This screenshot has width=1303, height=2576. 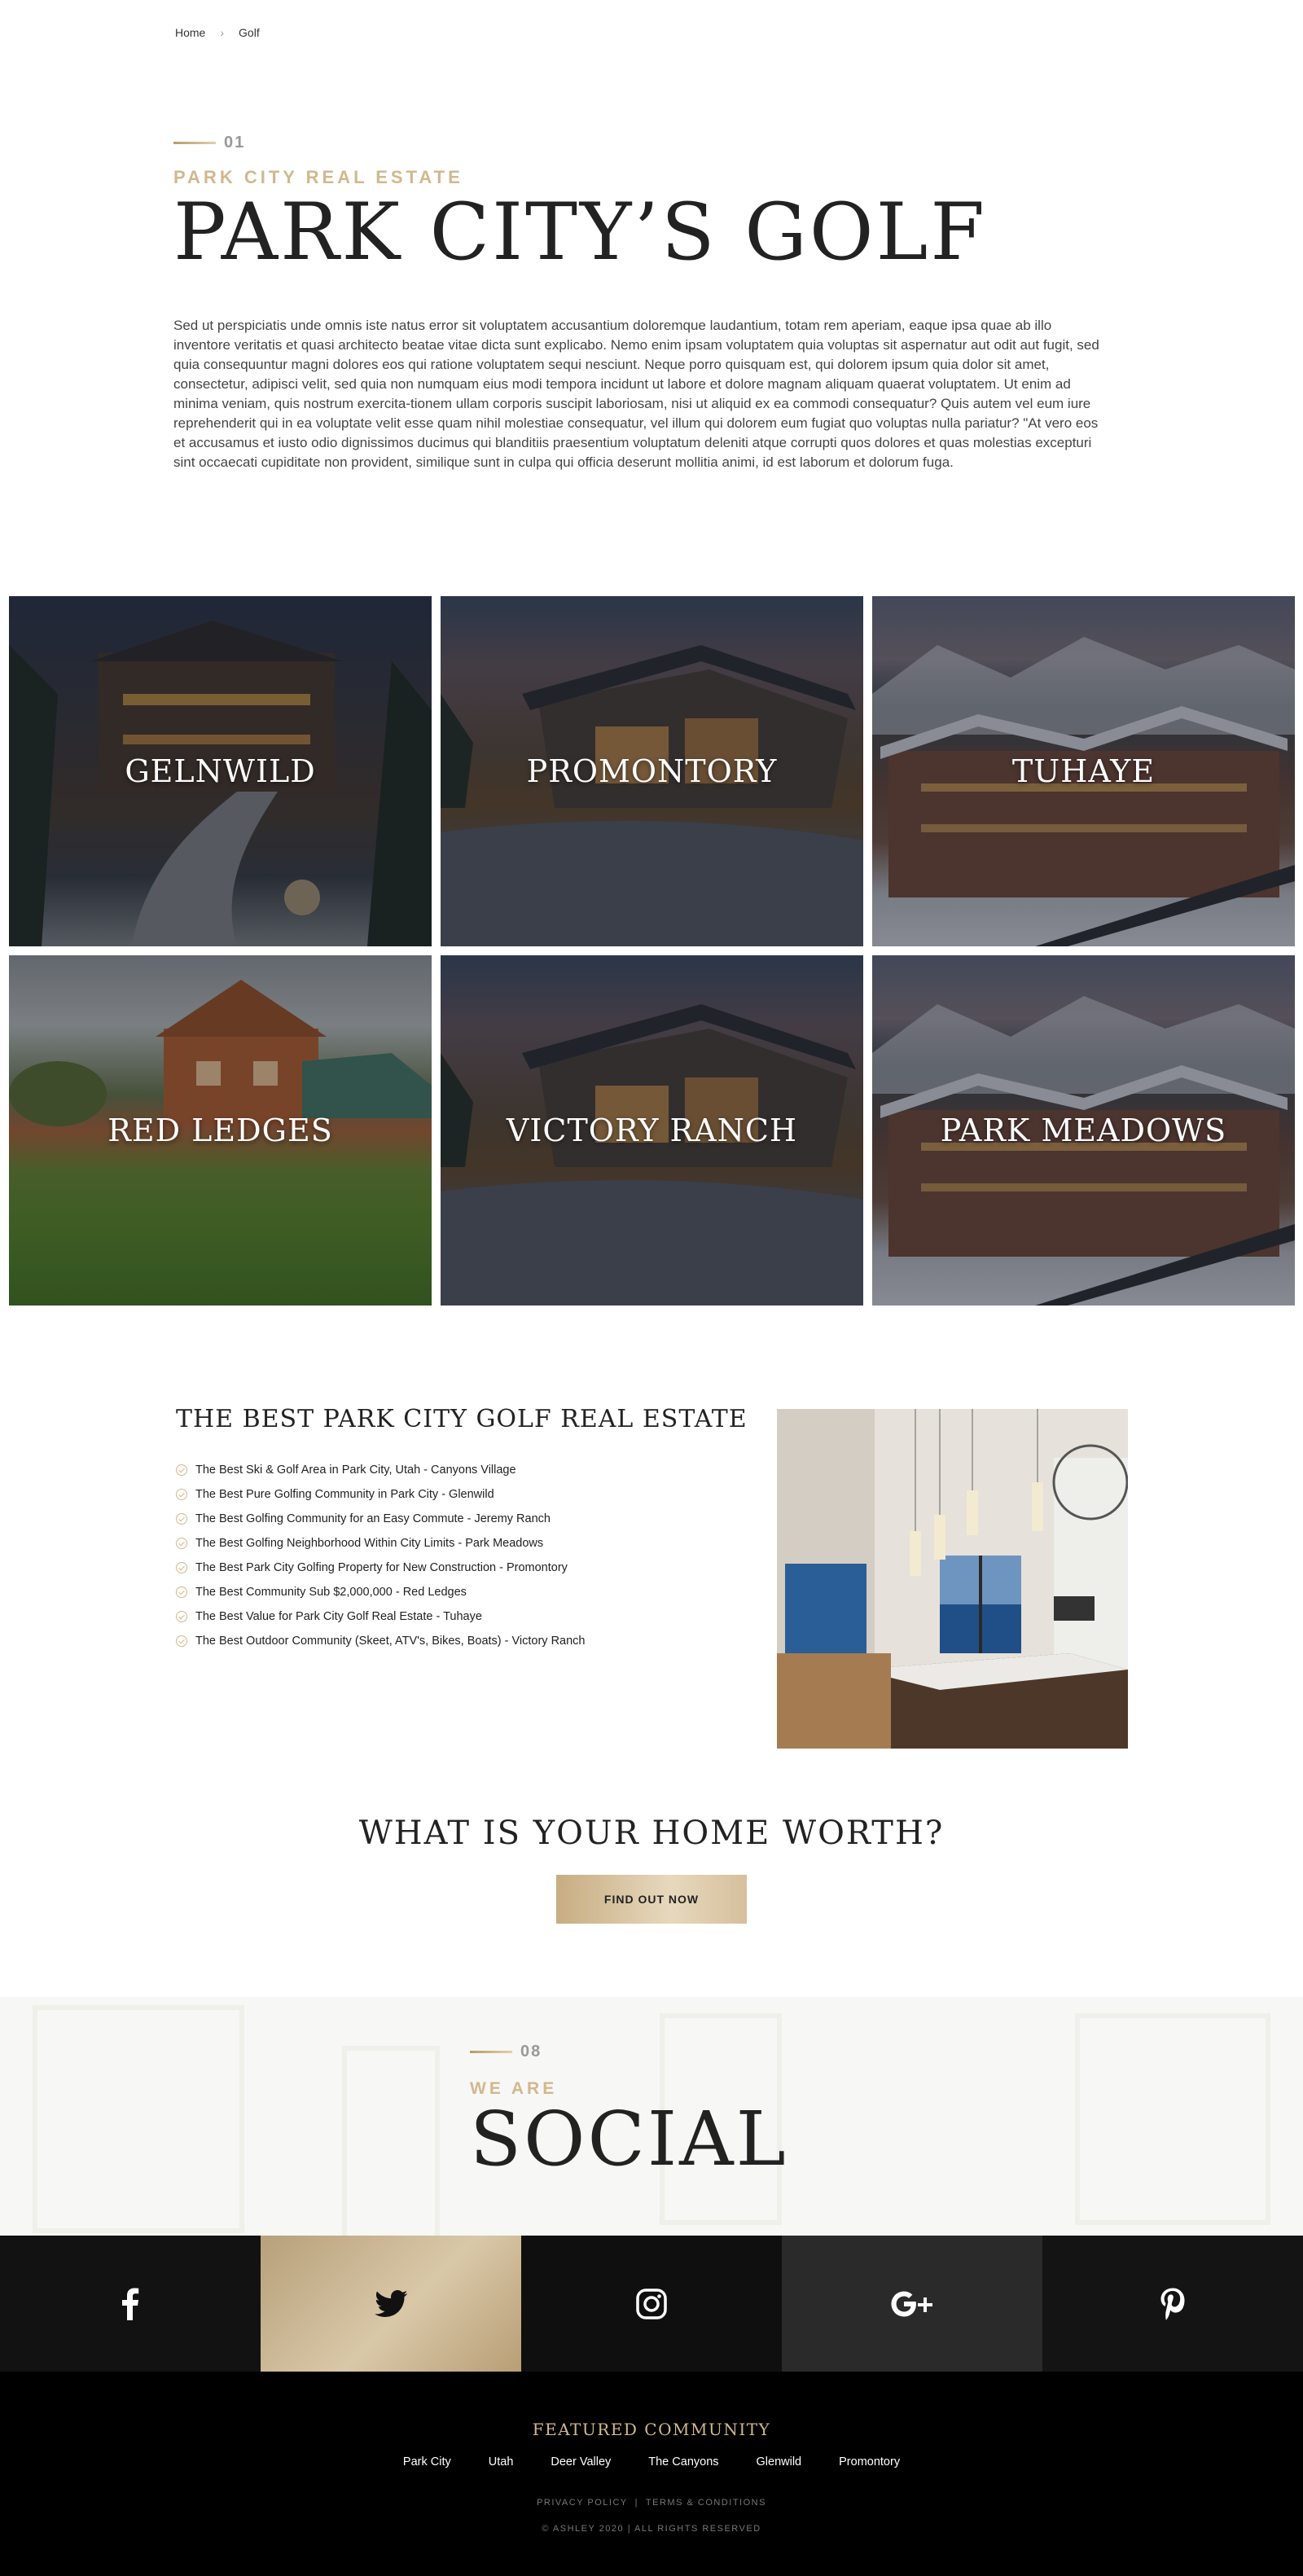 What do you see at coordinates (629, 2139) in the screenshot?
I see `social-title: SOCIAL` at bounding box center [629, 2139].